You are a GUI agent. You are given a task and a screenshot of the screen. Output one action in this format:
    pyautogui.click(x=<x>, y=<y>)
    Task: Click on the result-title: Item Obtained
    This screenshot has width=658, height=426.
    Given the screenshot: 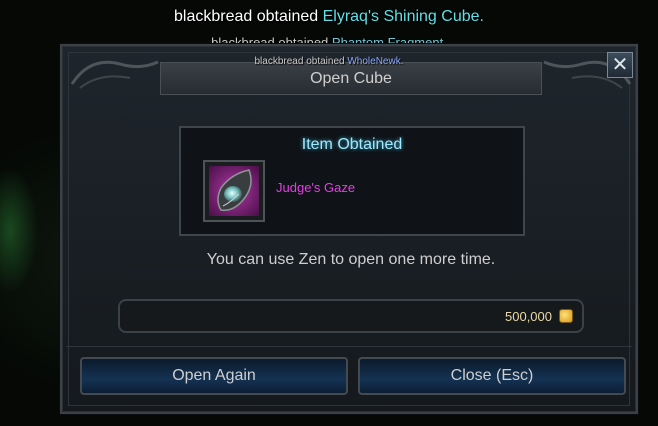 What is the action you would take?
    pyautogui.click(x=352, y=144)
    